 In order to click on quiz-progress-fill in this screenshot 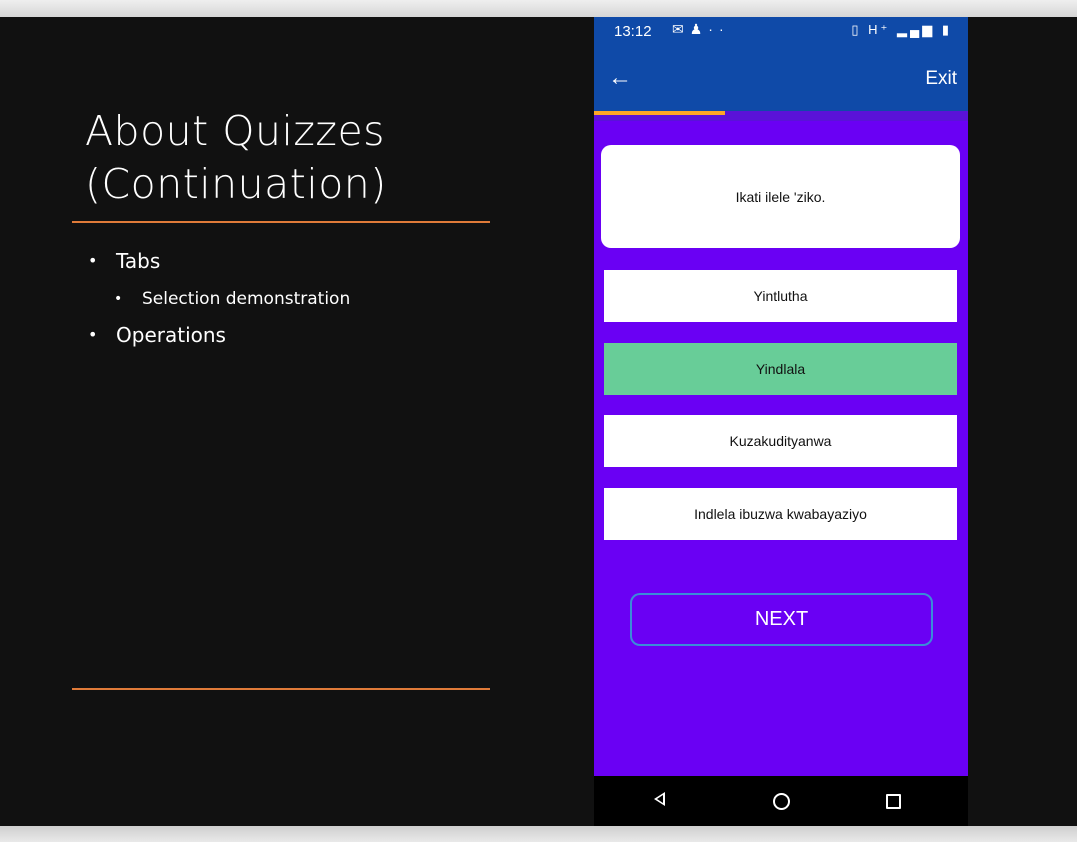, I will do `click(659, 113)`.